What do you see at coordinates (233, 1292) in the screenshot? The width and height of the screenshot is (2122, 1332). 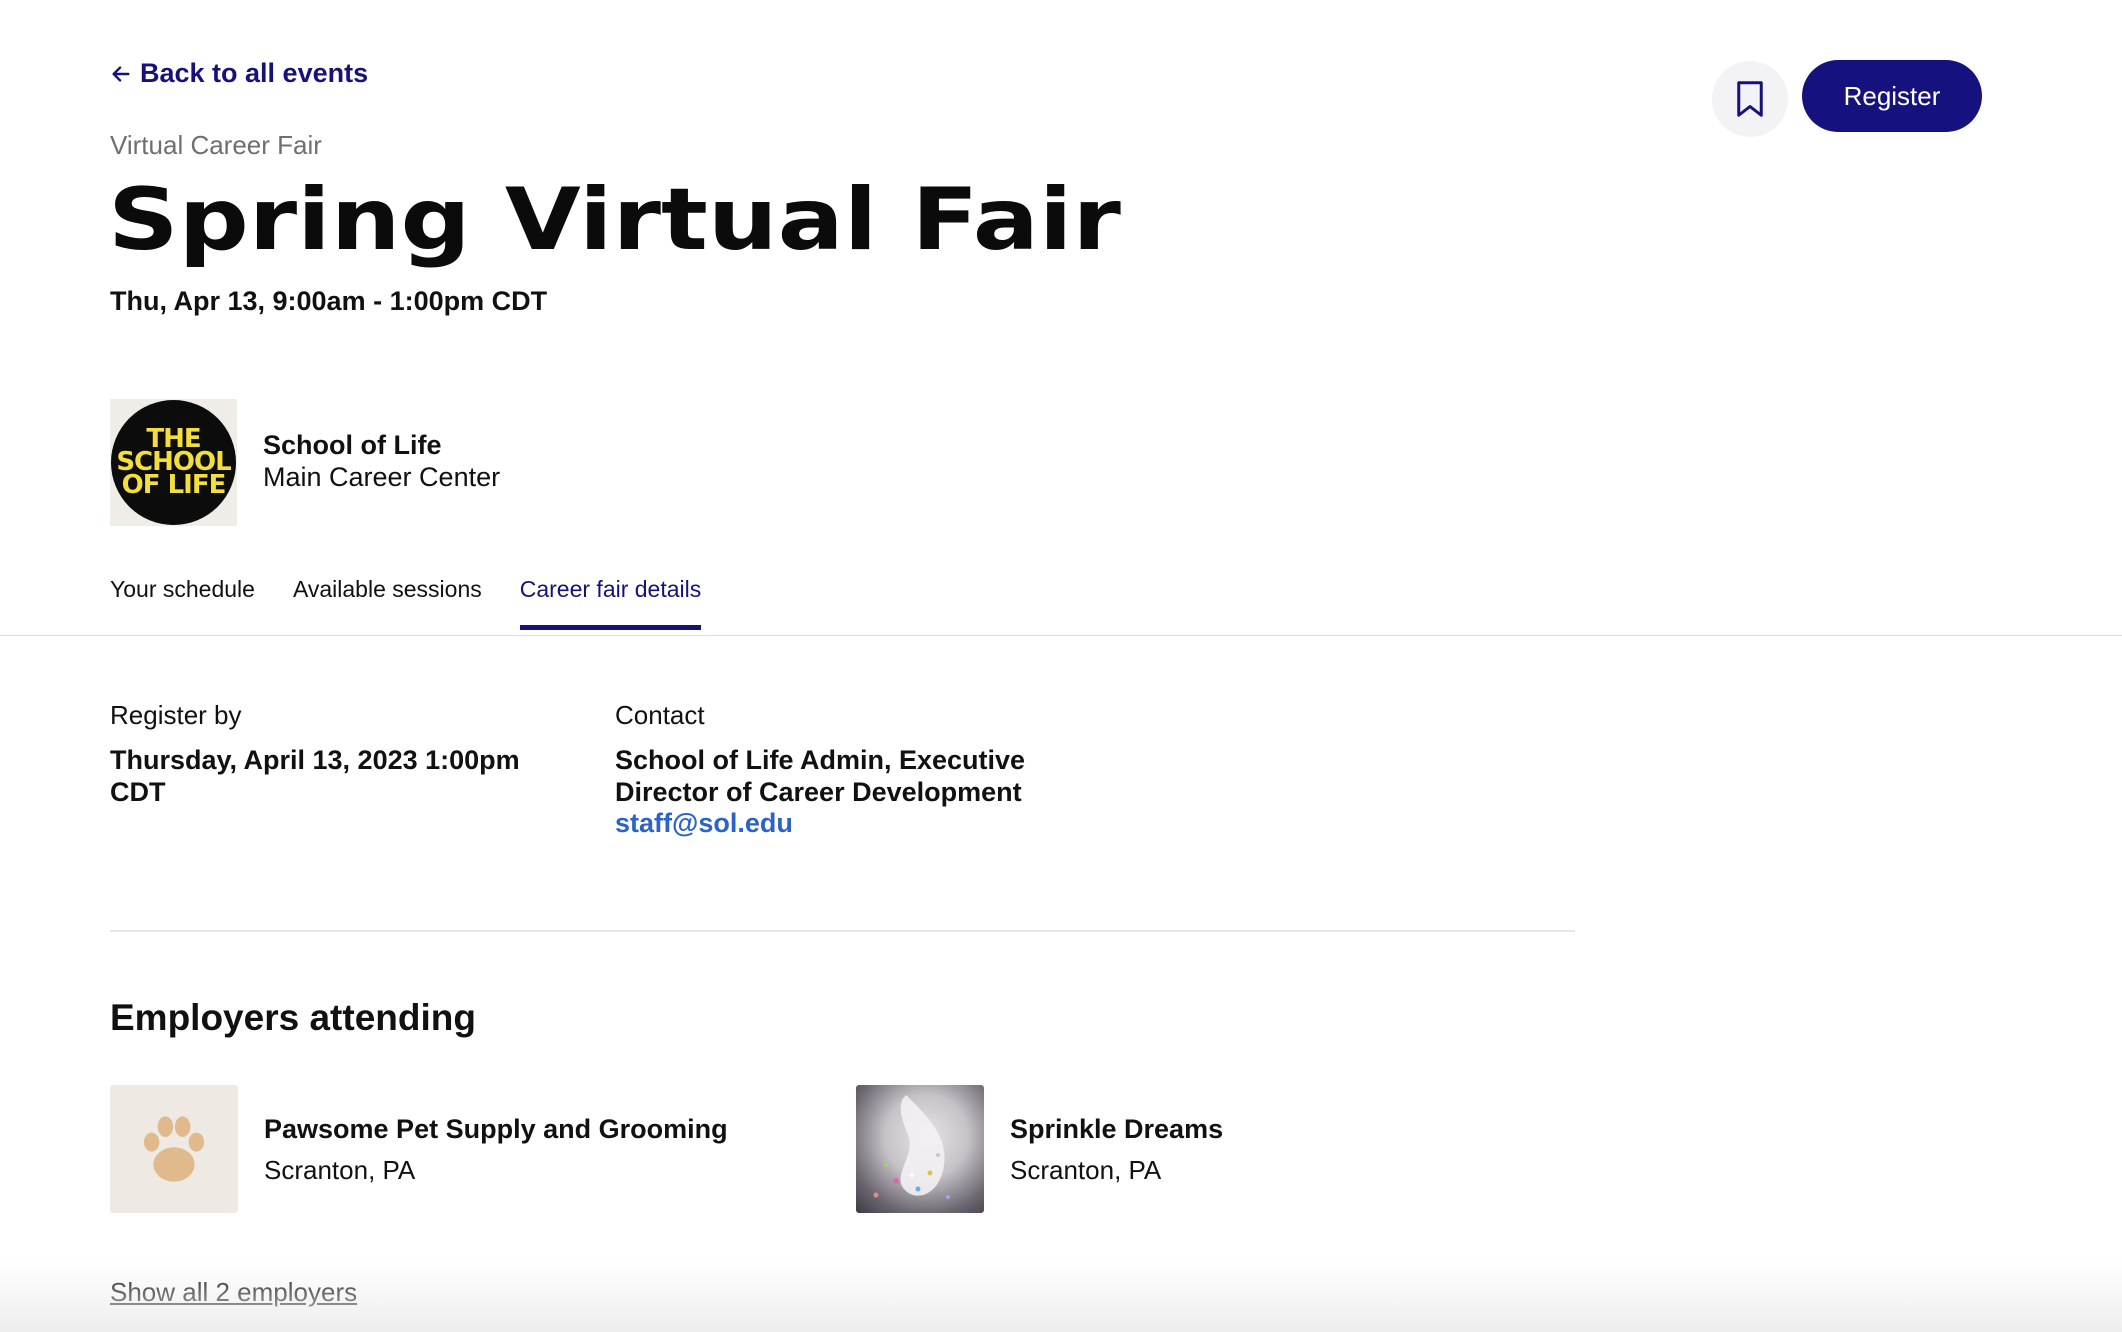 I see `show-all-employers-link: Show all 2 employers` at bounding box center [233, 1292].